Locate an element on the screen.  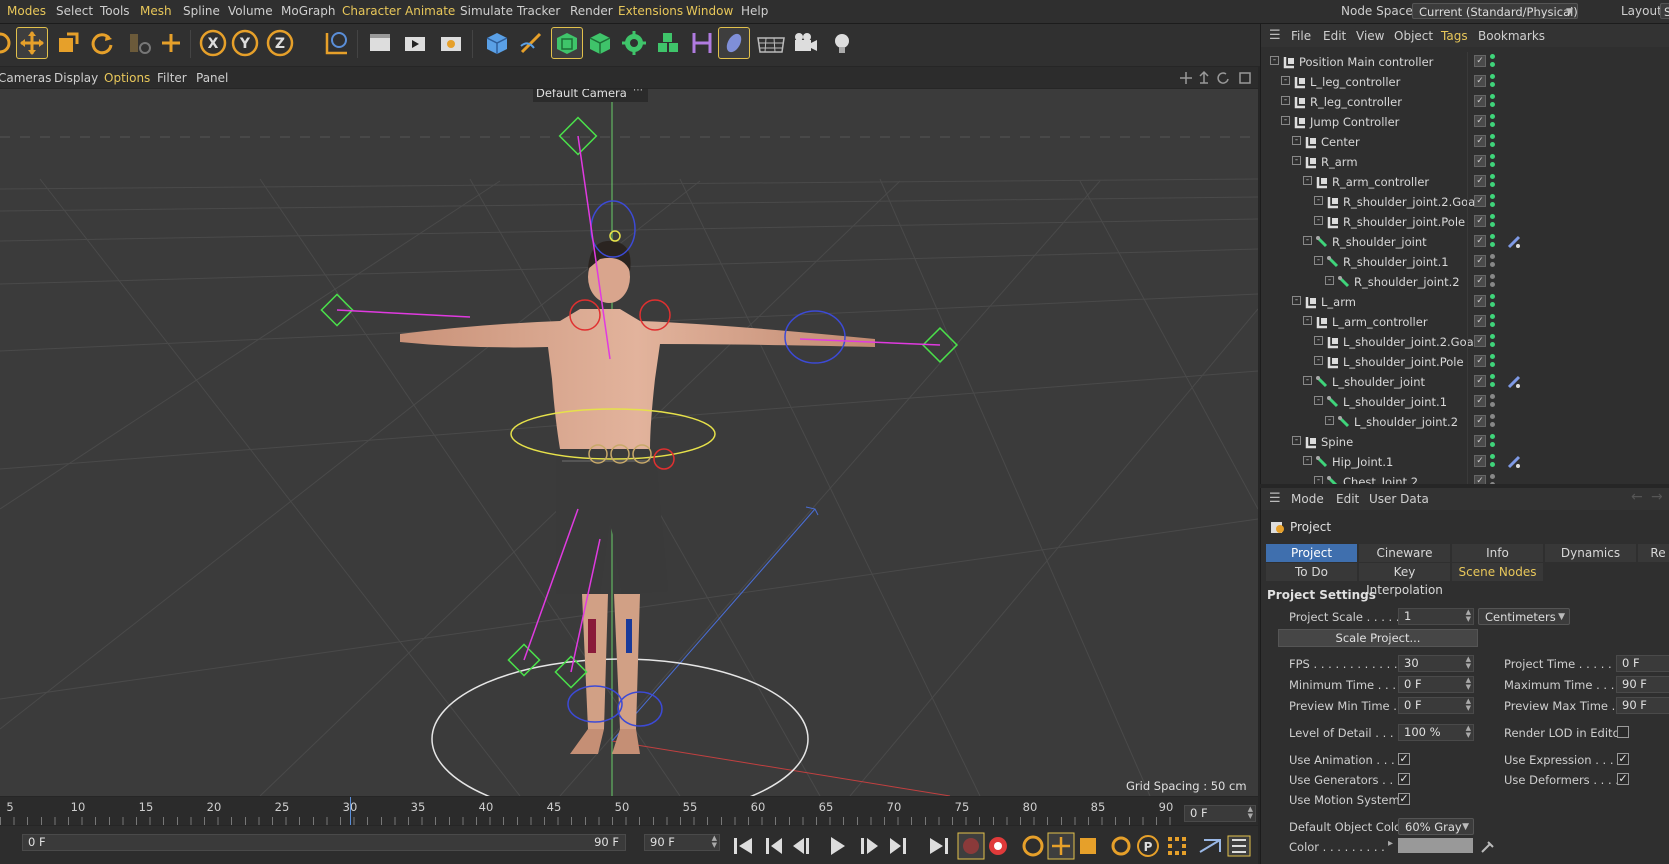
use-animation-checkbox: ✓ is located at coordinates (1404, 759).